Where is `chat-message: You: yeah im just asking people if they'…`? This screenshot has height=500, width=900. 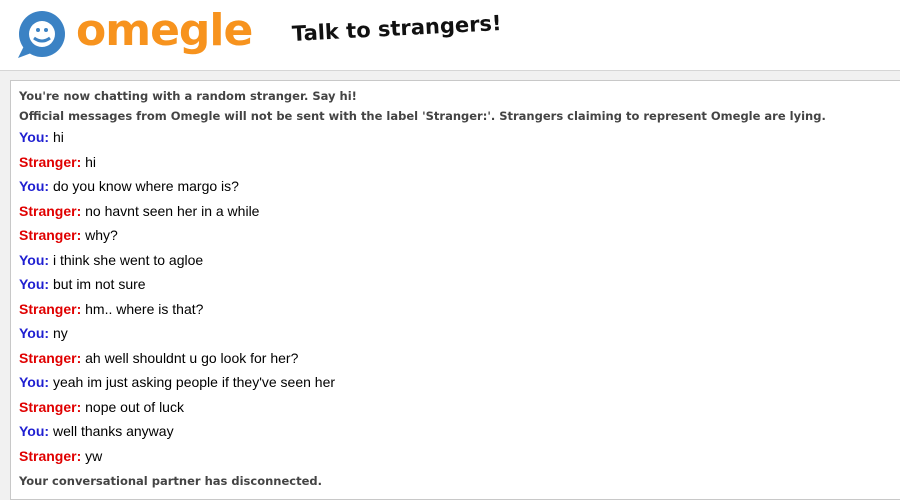 chat-message: You: yeah im just asking people if they'… is located at coordinates (177, 382).